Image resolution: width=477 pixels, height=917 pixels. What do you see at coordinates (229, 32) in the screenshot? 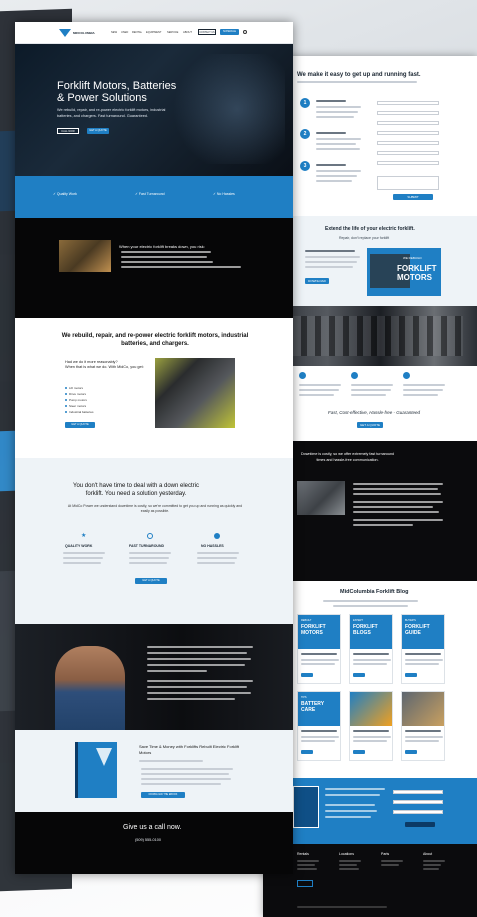
I see `schedule-button: SCHEDULE` at bounding box center [229, 32].